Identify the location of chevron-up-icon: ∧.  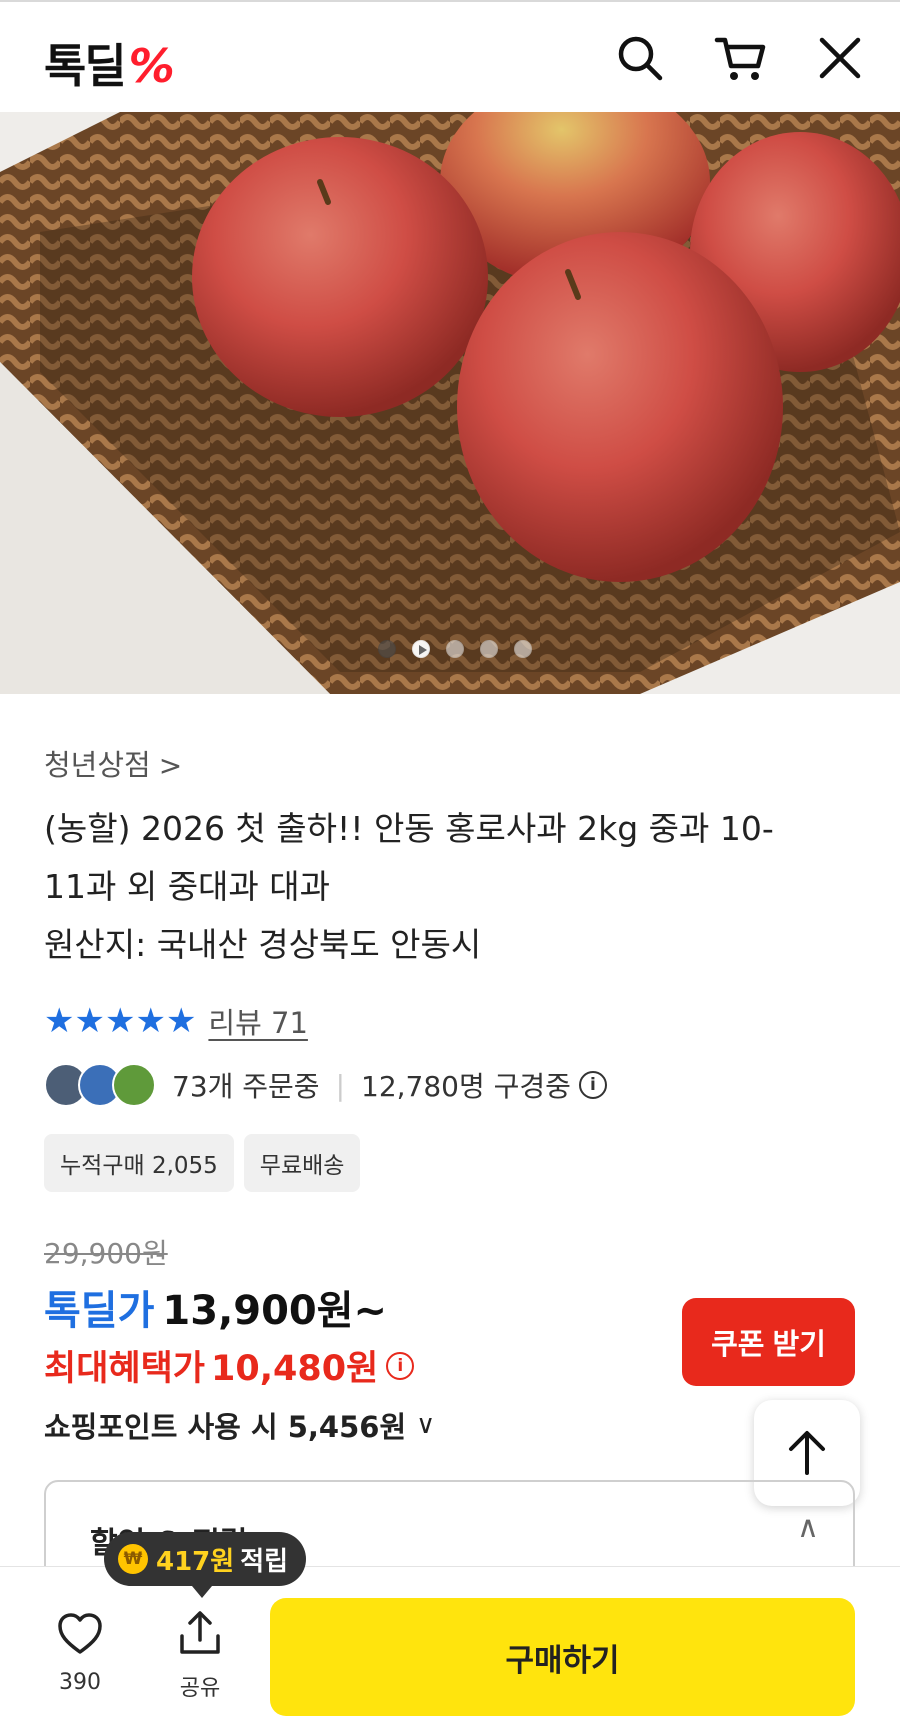
(808, 1527).